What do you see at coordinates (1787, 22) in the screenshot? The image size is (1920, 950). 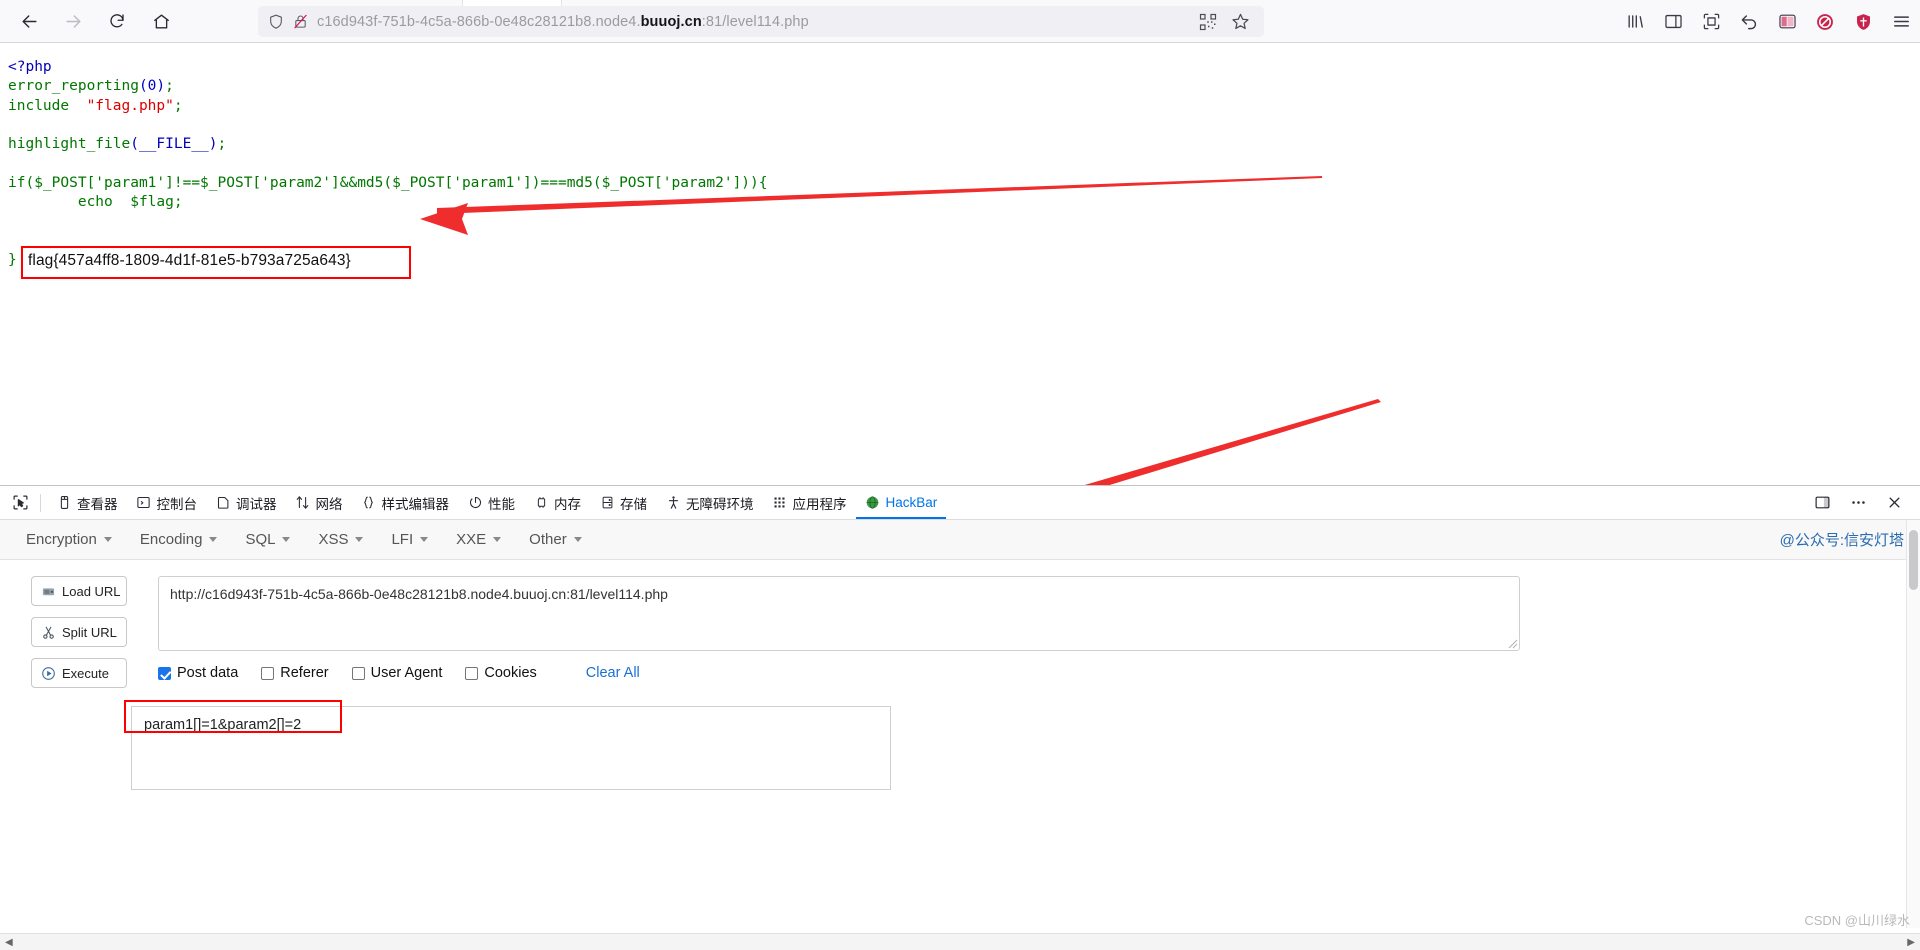 I see `container-icon` at bounding box center [1787, 22].